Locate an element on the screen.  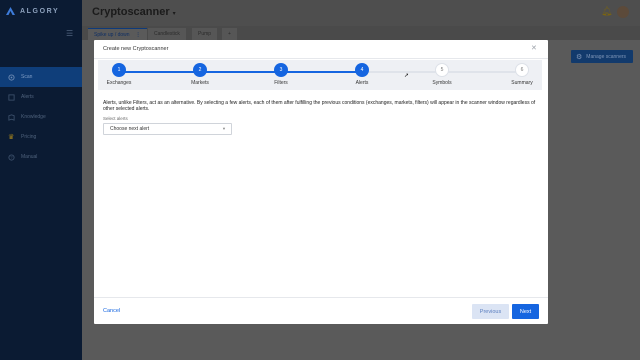
chevron-down-icon: ▼ is located at coordinates (224, 128).